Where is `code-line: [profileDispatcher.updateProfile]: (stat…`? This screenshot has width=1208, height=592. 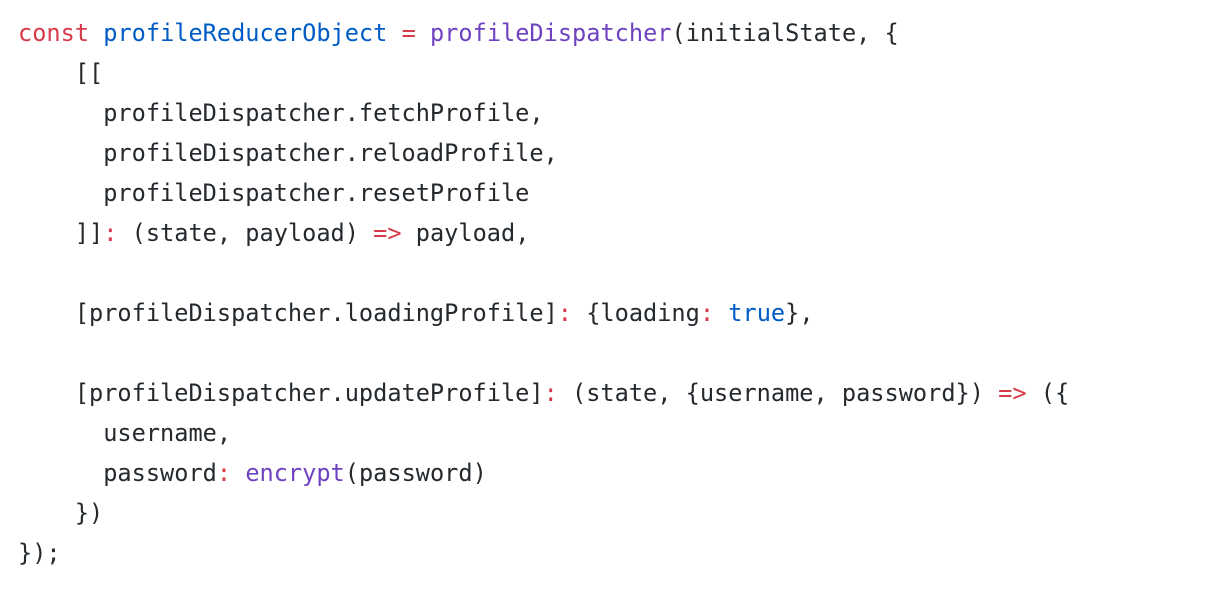
code-line: [profileDispatcher.updateProfile]: (stat… is located at coordinates (543, 393).